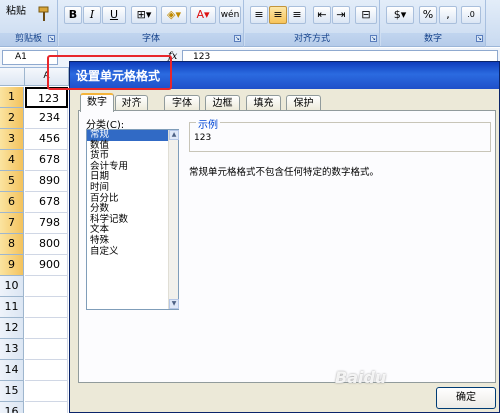 This screenshot has height=413, width=500. I want to click on font-color-button: A▾, so click(203, 15).